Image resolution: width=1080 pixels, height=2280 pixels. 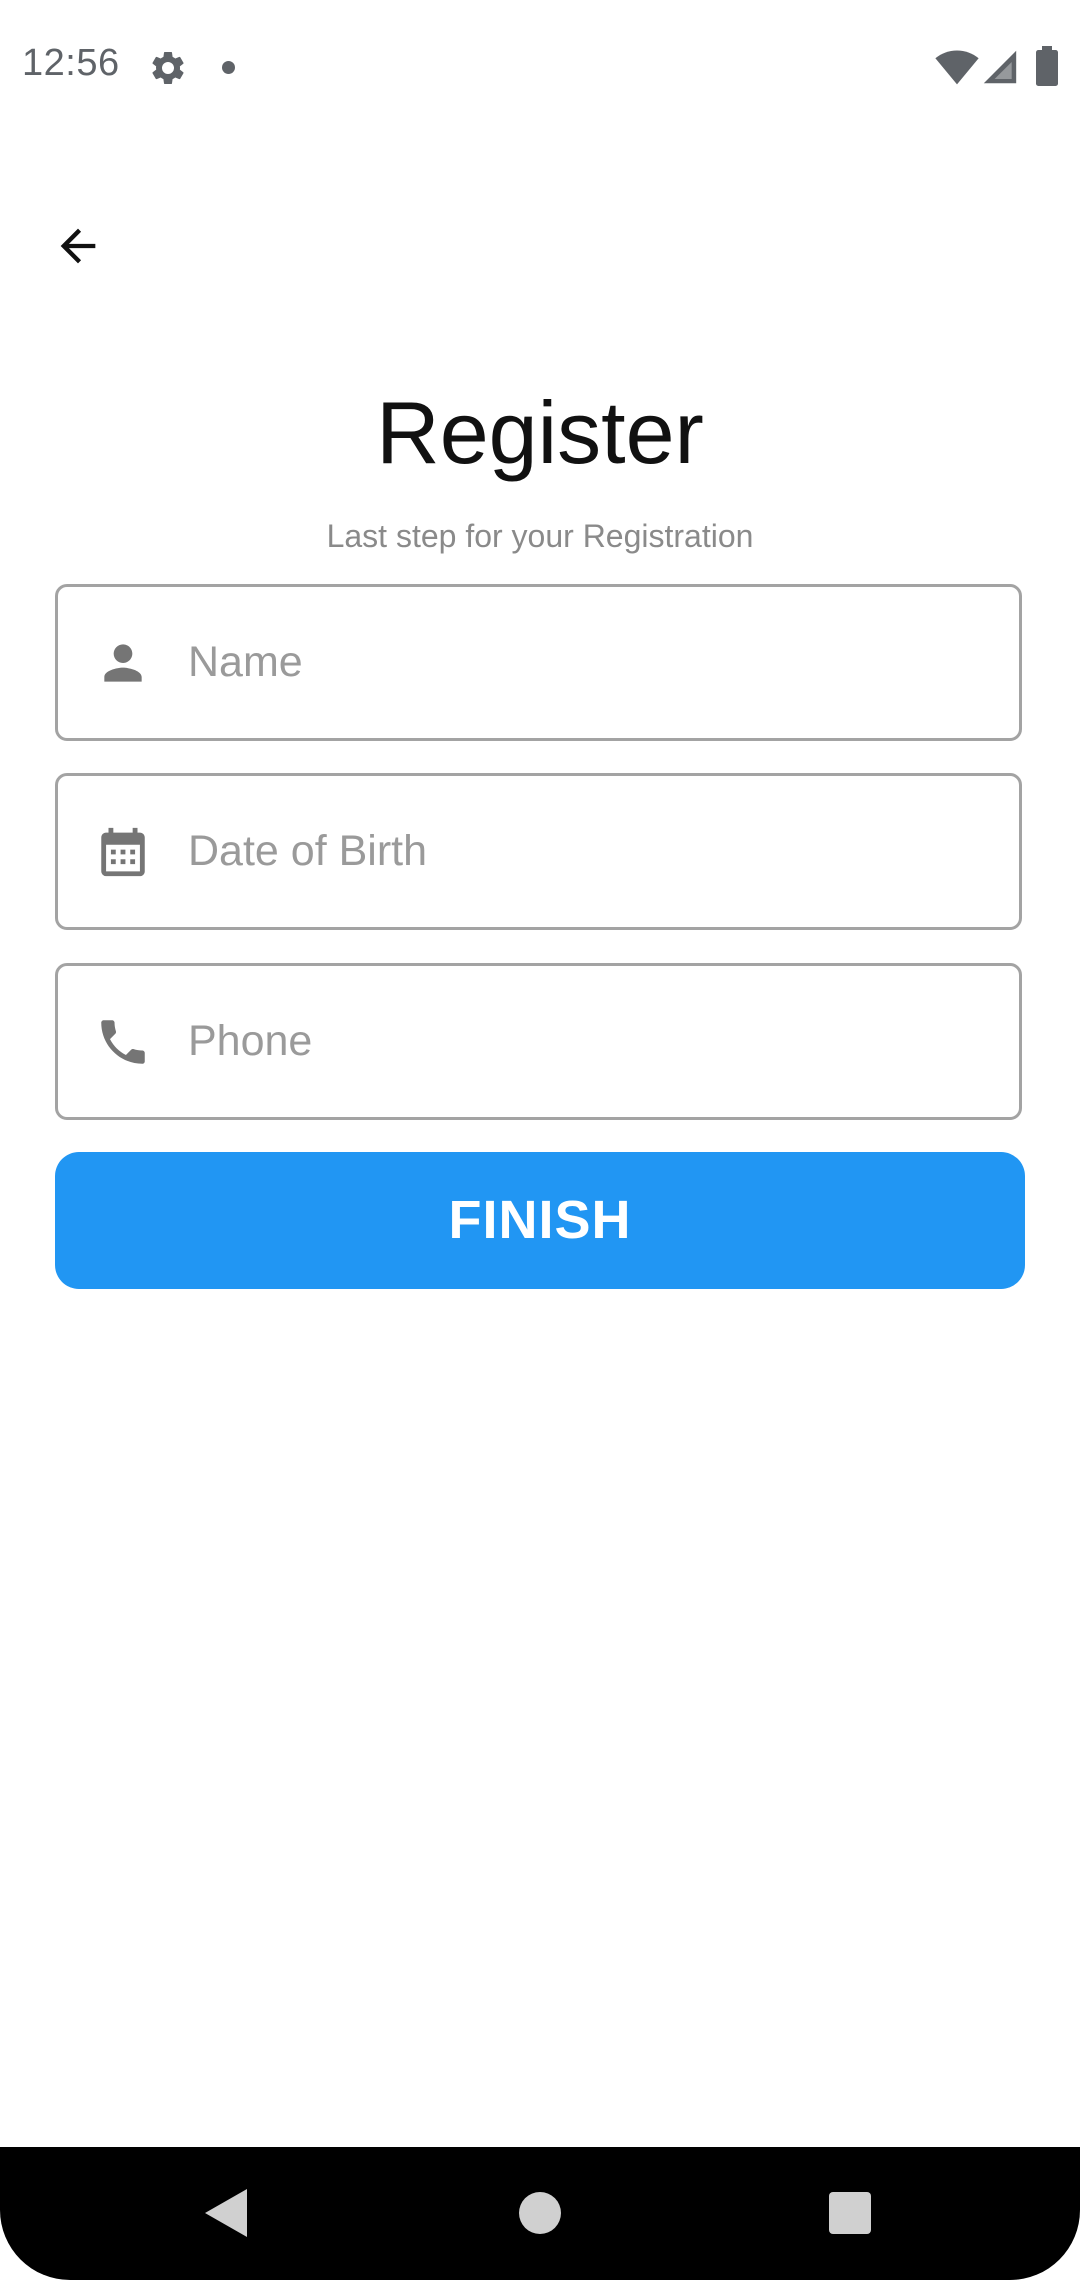 I want to click on nav-home-icon, so click(x=540, y=2213).